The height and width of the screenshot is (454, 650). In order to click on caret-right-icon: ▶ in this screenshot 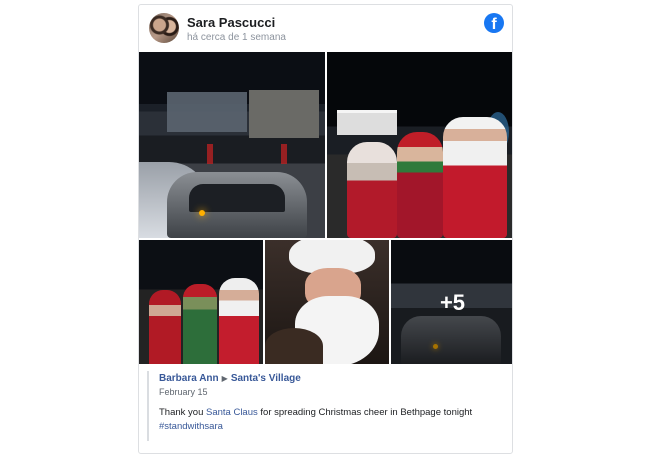, I will do `click(224, 378)`.